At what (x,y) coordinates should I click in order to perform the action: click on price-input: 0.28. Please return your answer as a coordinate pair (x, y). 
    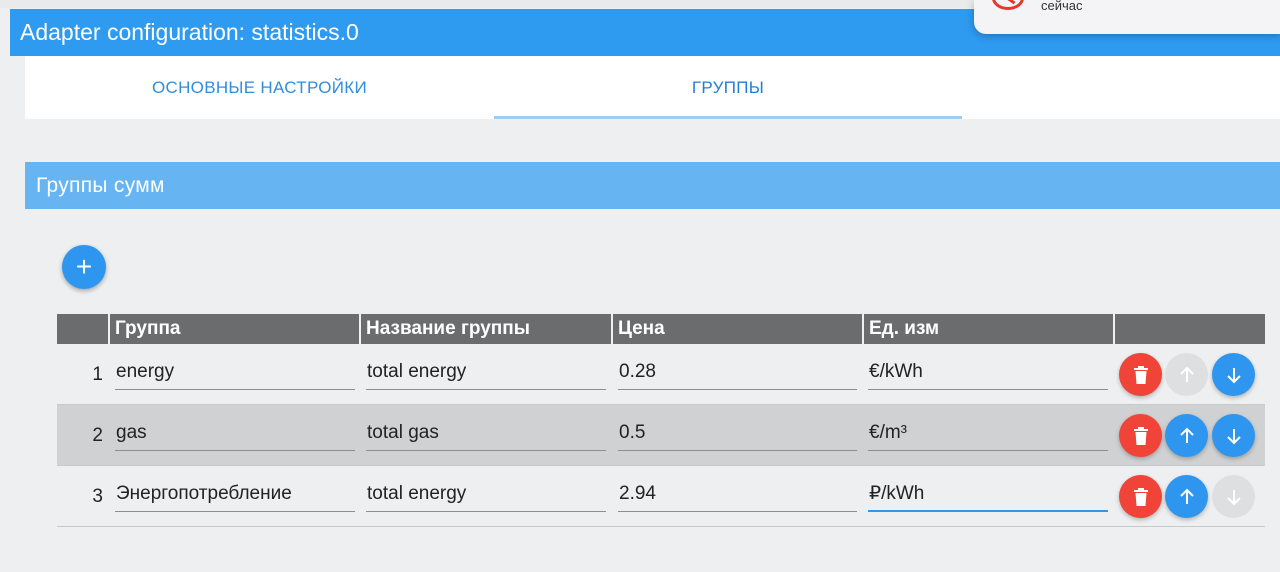
    Looking at the image, I should click on (737, 373).